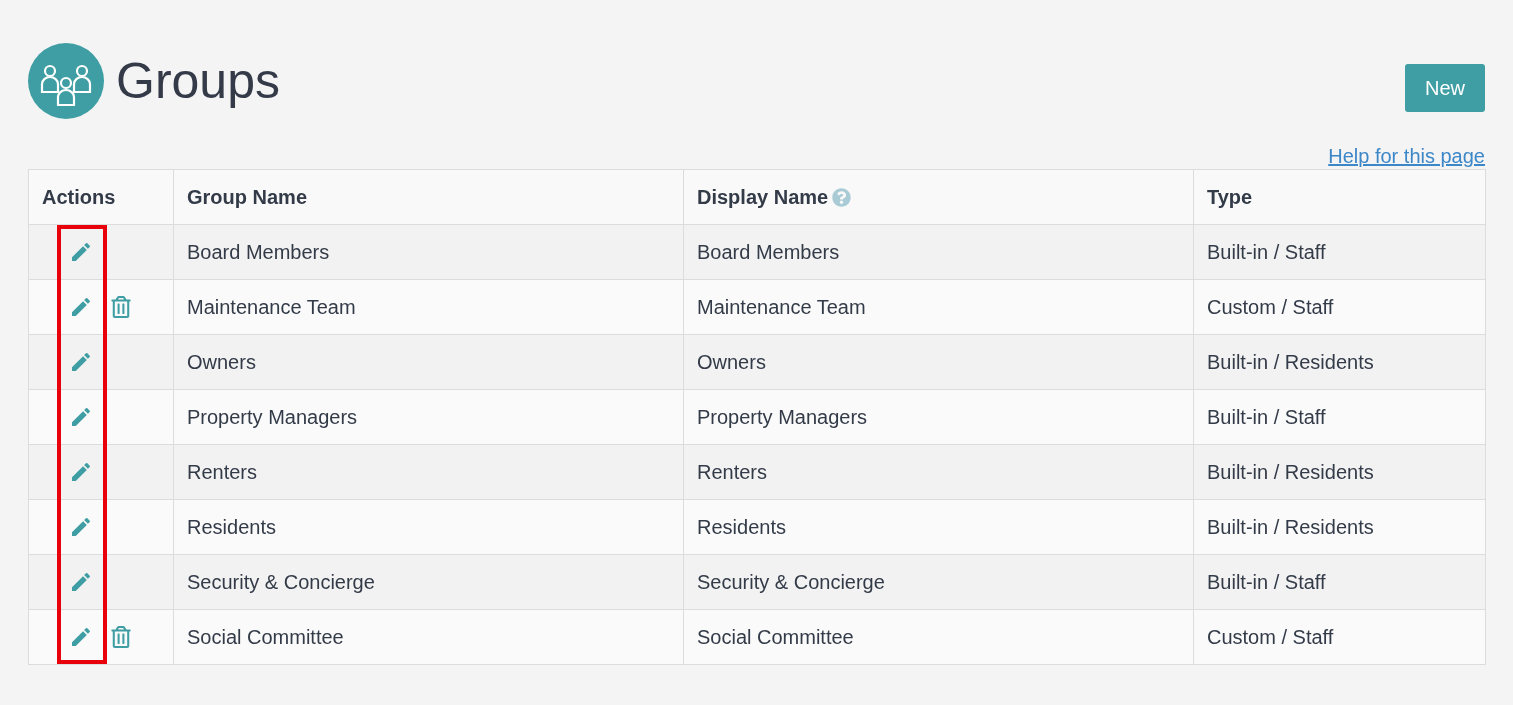 This screenshot has width=1513, height=705. I want to click on help-icon, so click(842, 197).